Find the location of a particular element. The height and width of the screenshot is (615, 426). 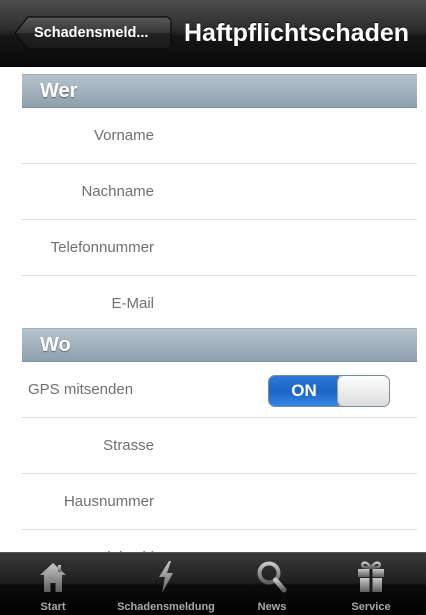

section-header-wo: Wo is located at coordinates (219, 345).